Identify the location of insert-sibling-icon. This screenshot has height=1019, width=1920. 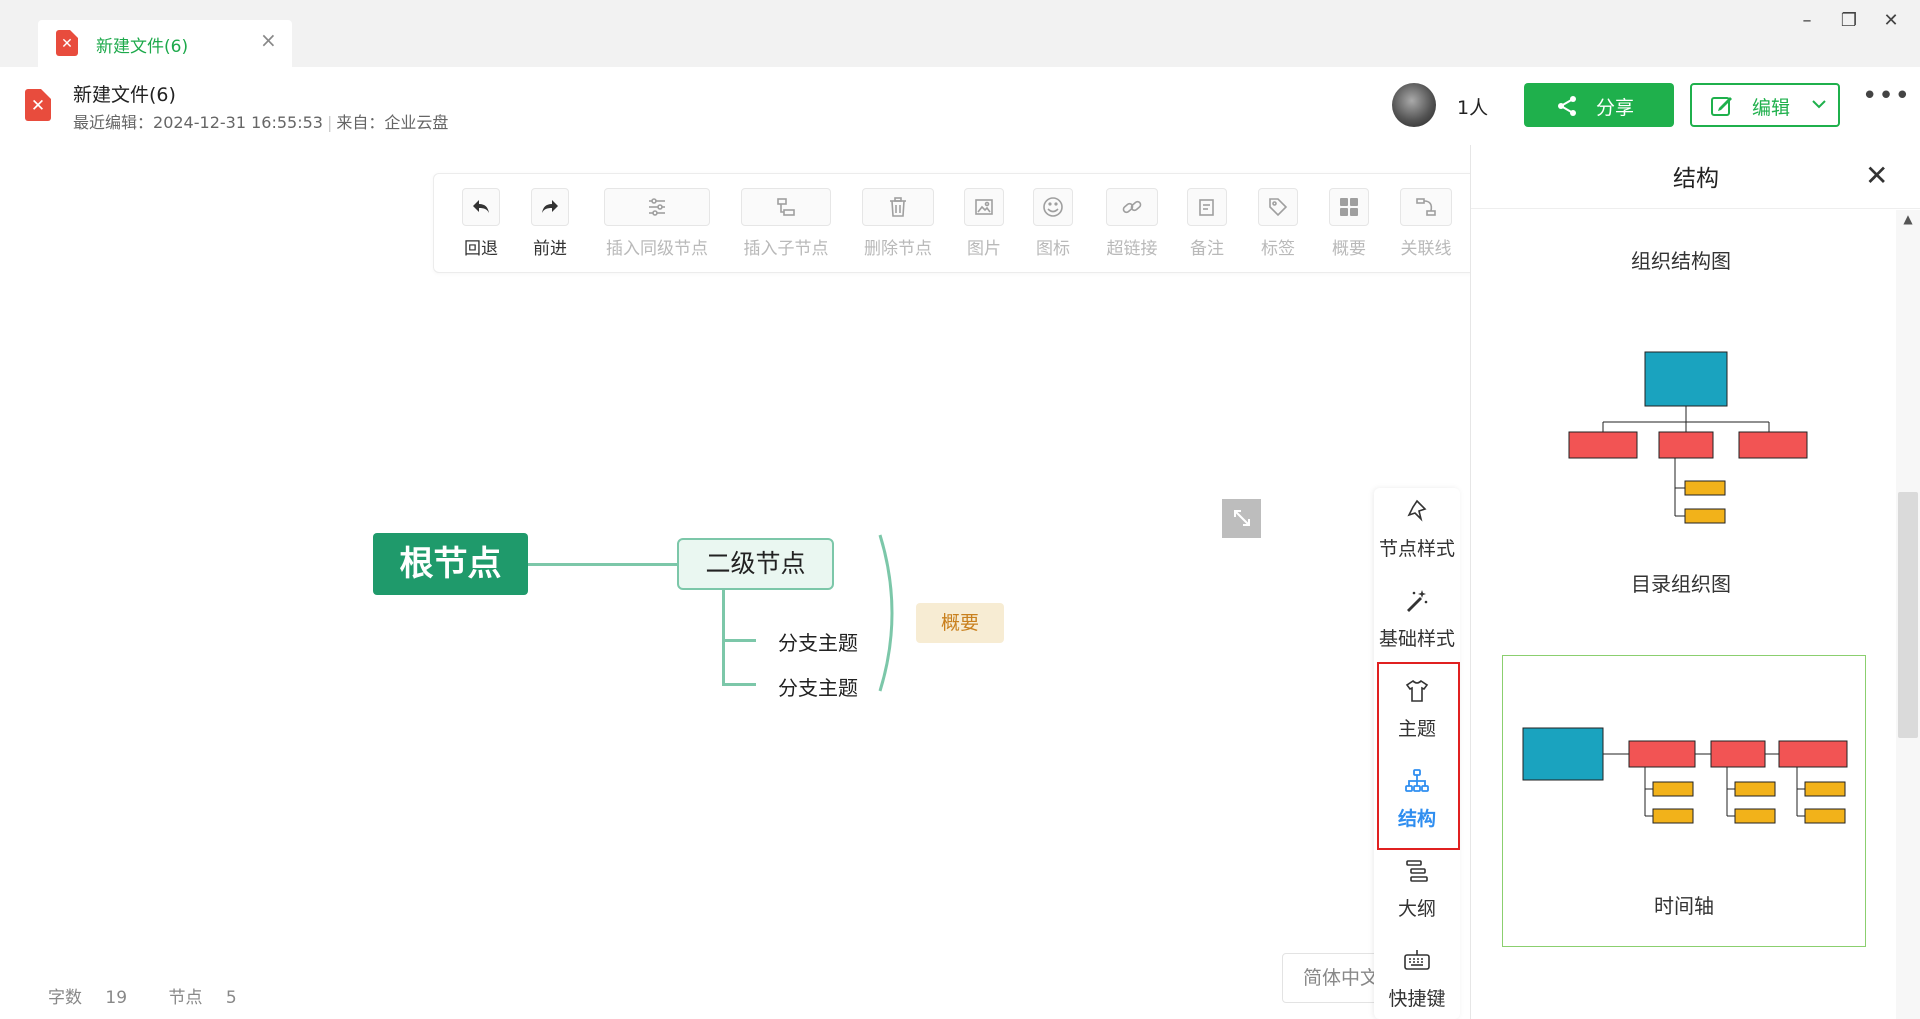
(657, 207).